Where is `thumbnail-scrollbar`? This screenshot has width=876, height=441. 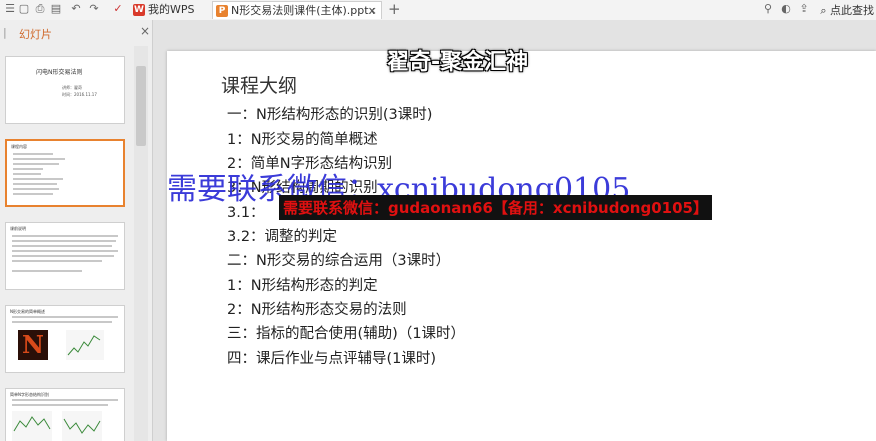 thumbnail-scrollbar is located at coordinates (141, 243).